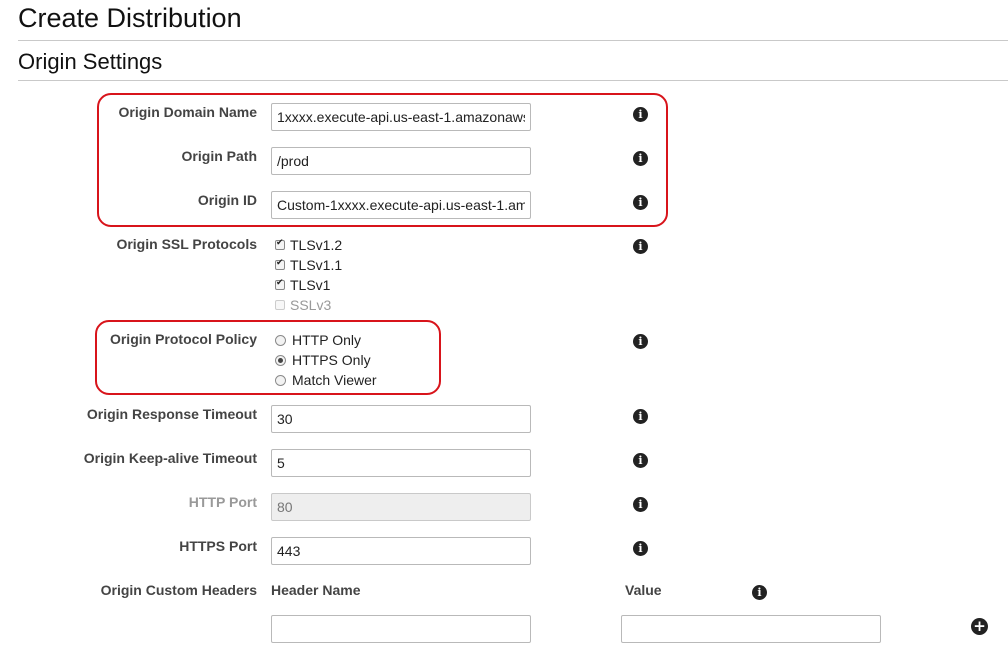 This screenshot has height=664, width=1008. I want to click on protocol-option-match-viewer: Match Viewer, so click(326, 380).